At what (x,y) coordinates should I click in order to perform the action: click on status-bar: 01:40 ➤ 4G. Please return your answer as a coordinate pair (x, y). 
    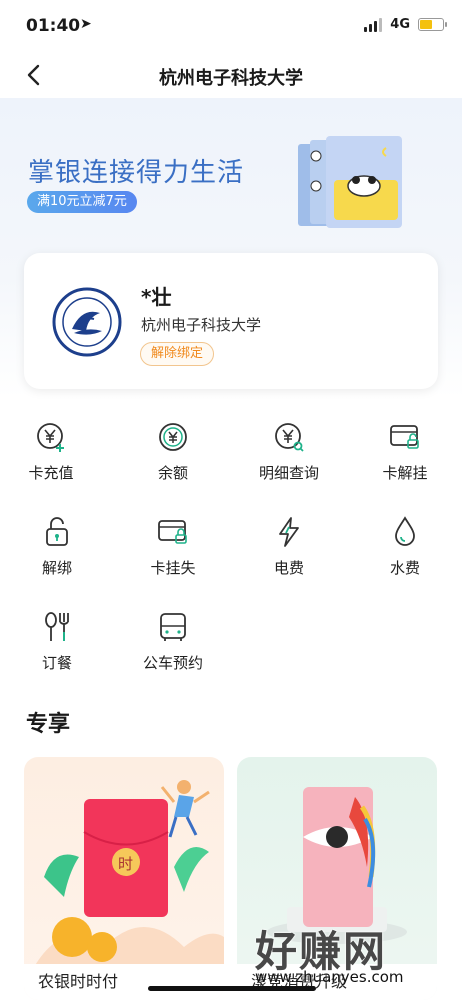
    Looking at the image, I should click on (231, 28).